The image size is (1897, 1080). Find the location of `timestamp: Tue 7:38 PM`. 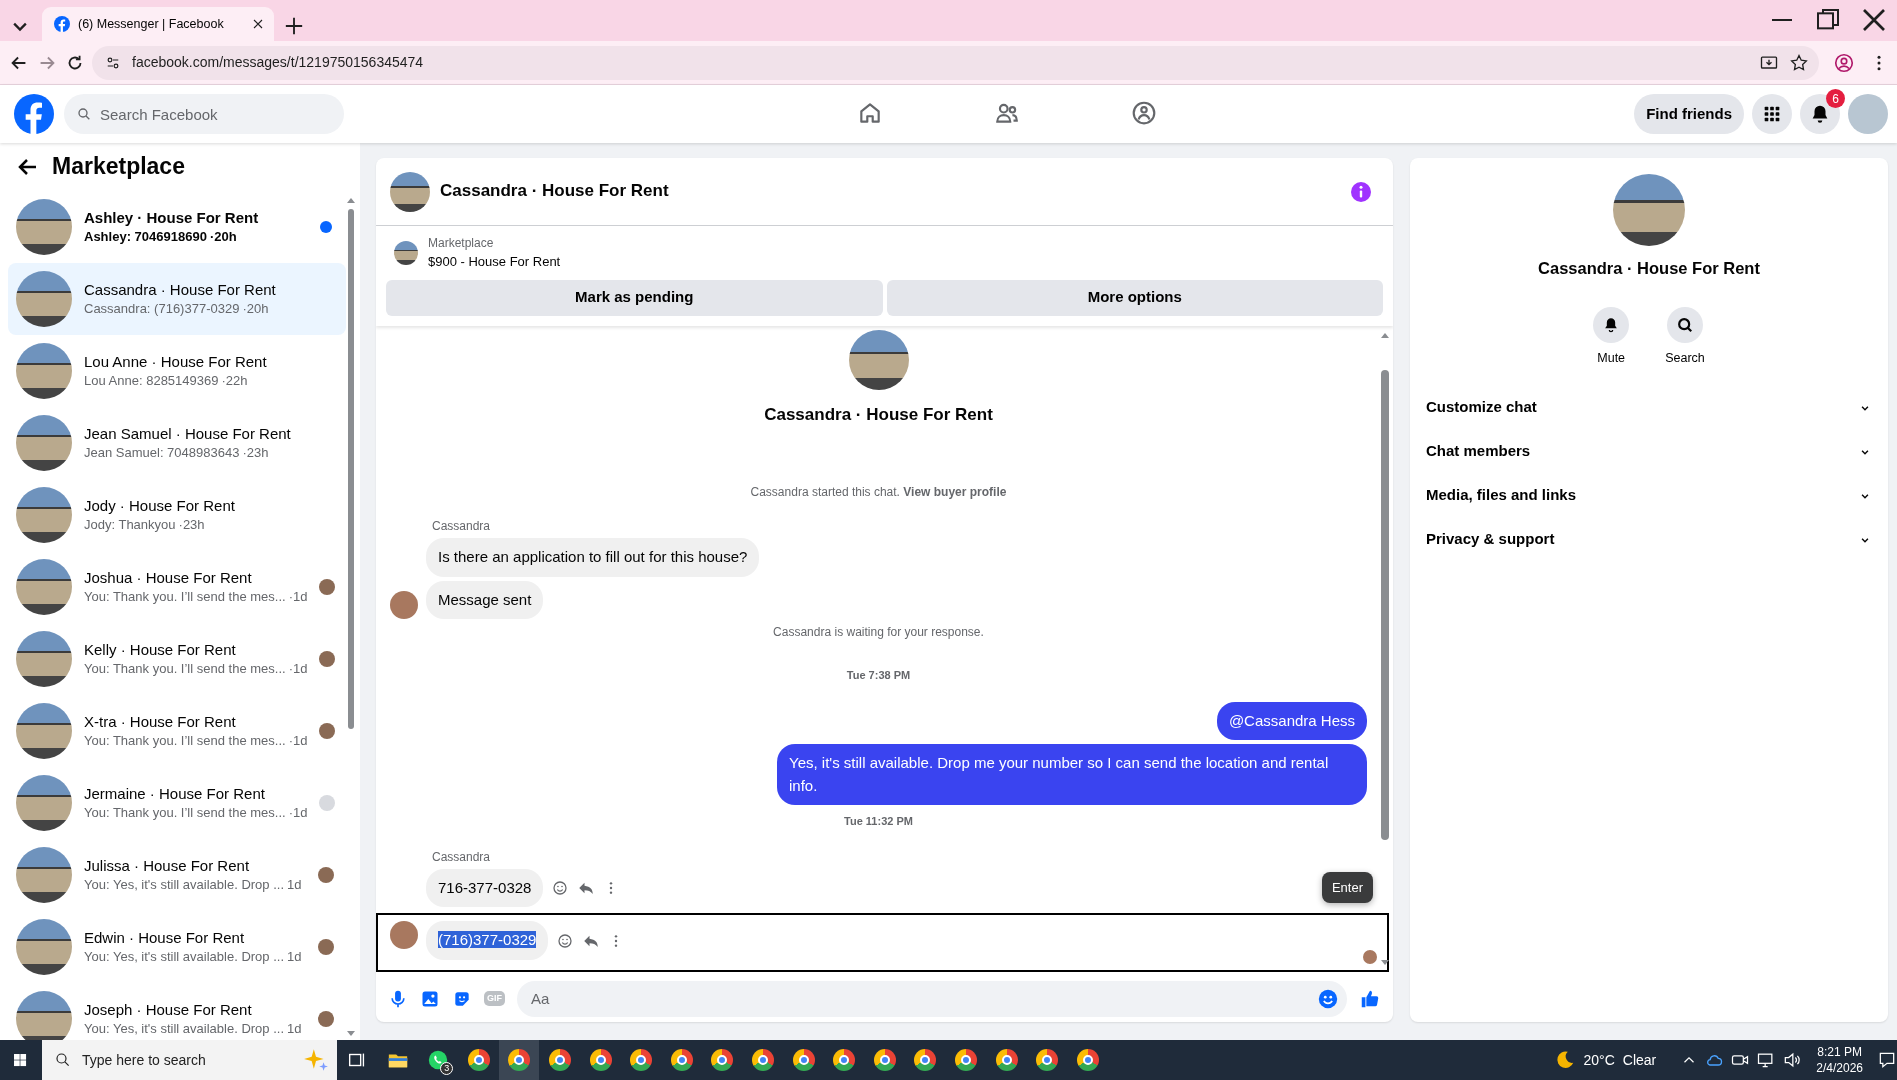

timestamp: Tue 7:38 PM is located at coordinates (878, 675).